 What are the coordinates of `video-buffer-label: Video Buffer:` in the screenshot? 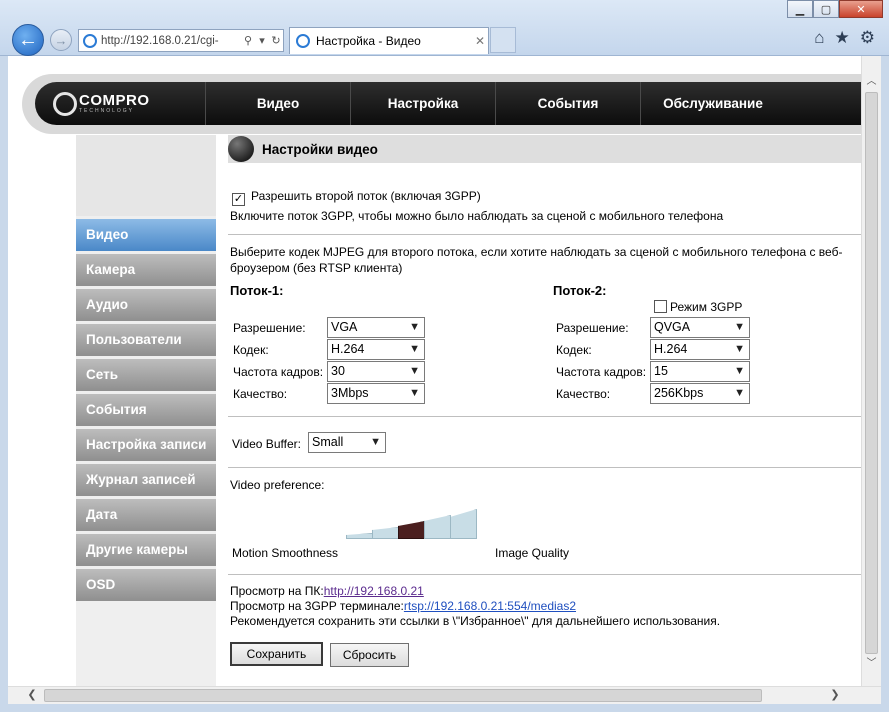 It's located at (266, 444).